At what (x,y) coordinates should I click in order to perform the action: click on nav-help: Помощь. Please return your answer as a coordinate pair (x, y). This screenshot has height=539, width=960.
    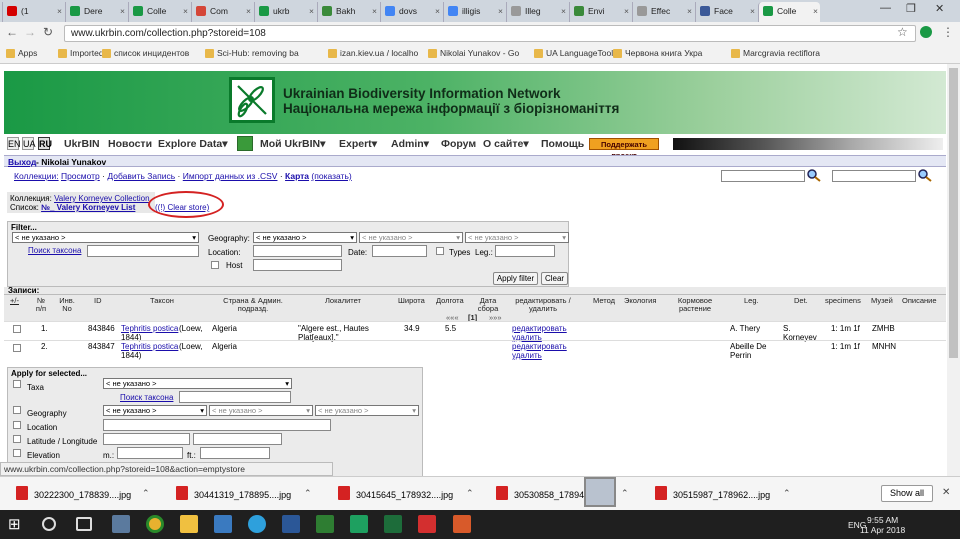
    Looking at the image, I should click on (562, 144).